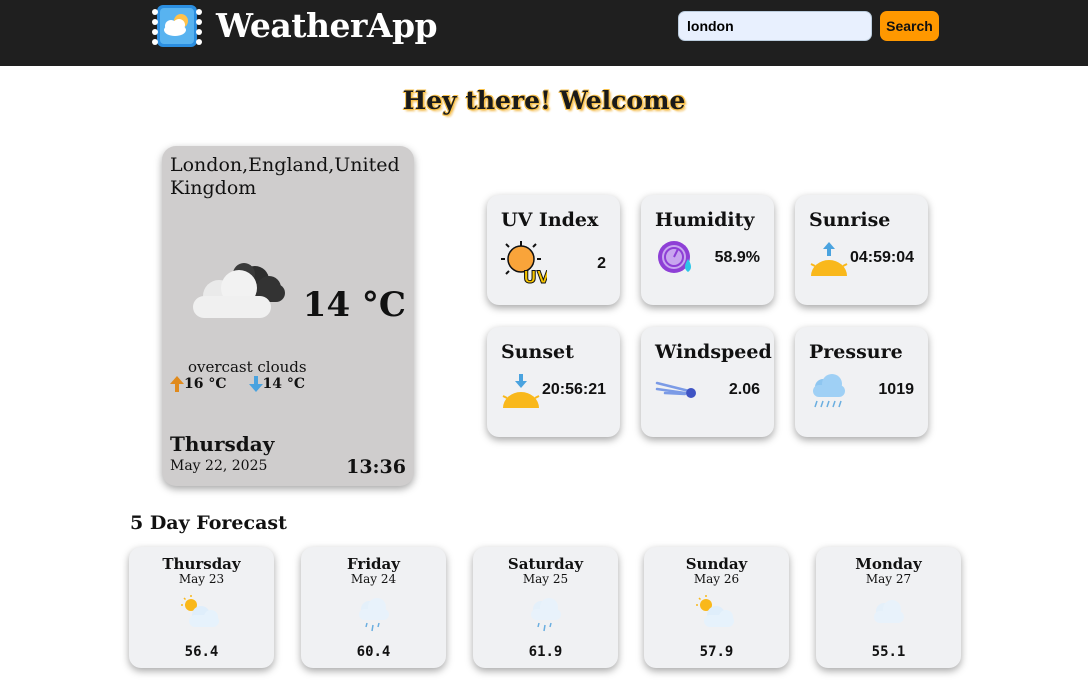 The width and height of the screenshot is (1088, 699). I want to click on sunrise-card: Sunrise 04:59:04, so click(861, 250).